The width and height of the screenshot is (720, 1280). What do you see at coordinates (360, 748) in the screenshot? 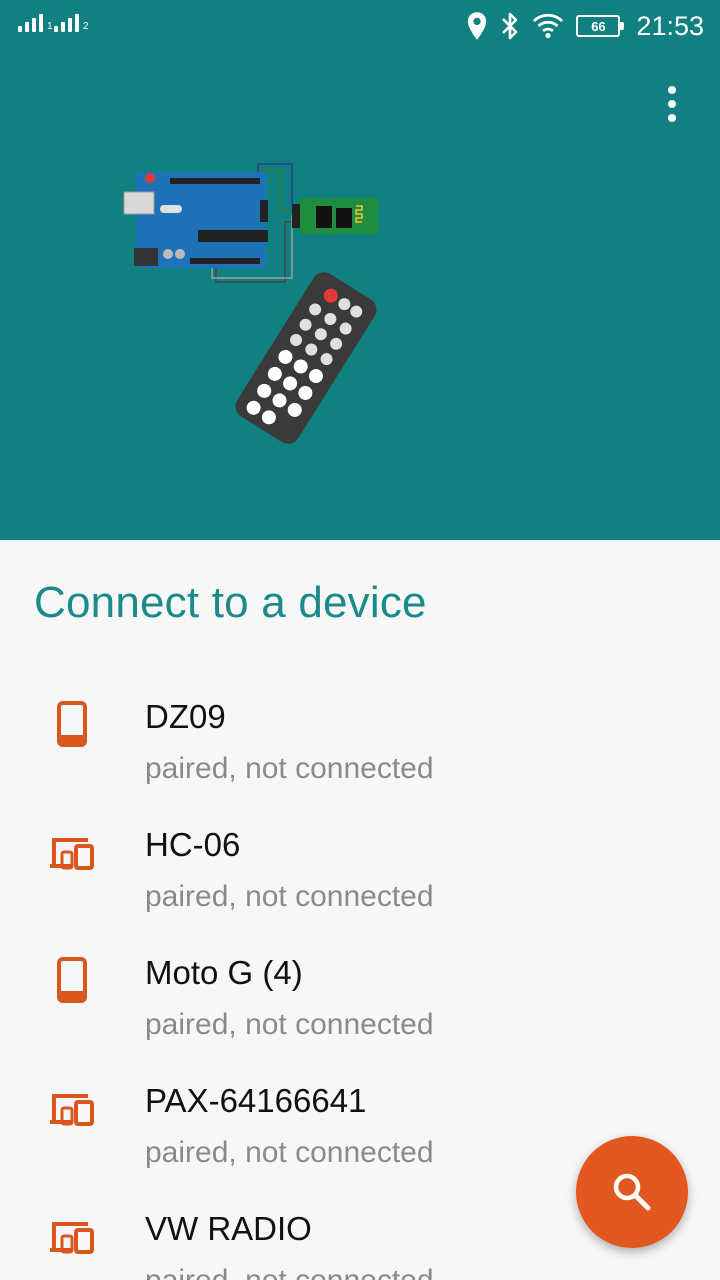
I see `device-item-dz09: DZ09 paired, not connected` at bounding box center [360, 748].